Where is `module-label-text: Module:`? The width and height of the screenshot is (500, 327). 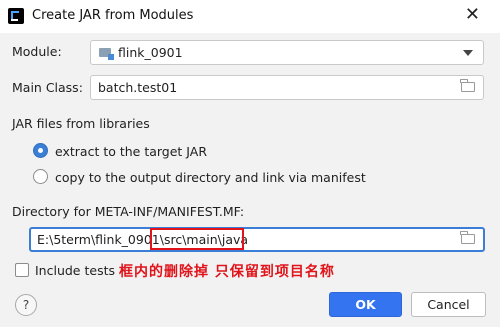 module-label-text: Module: is located at coordinates (37, 51).